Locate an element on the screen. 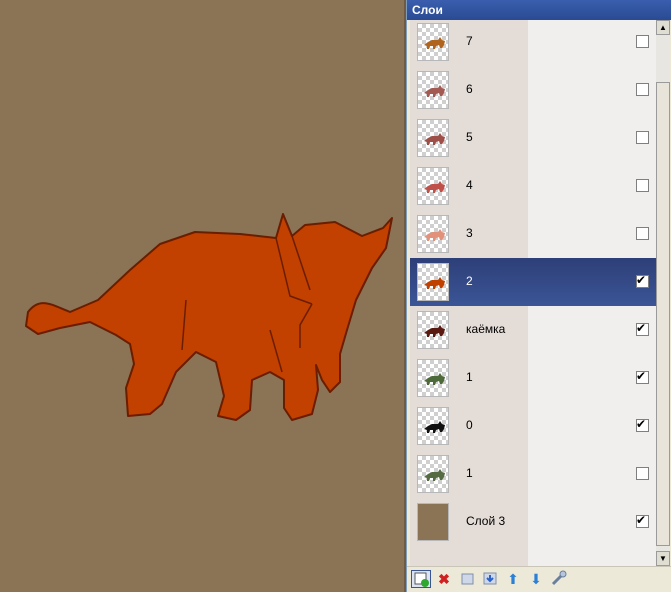 The width and height of the screenshot is (671, 592). layer-row: каёмка ✔ is located at coordinates (533, 330).